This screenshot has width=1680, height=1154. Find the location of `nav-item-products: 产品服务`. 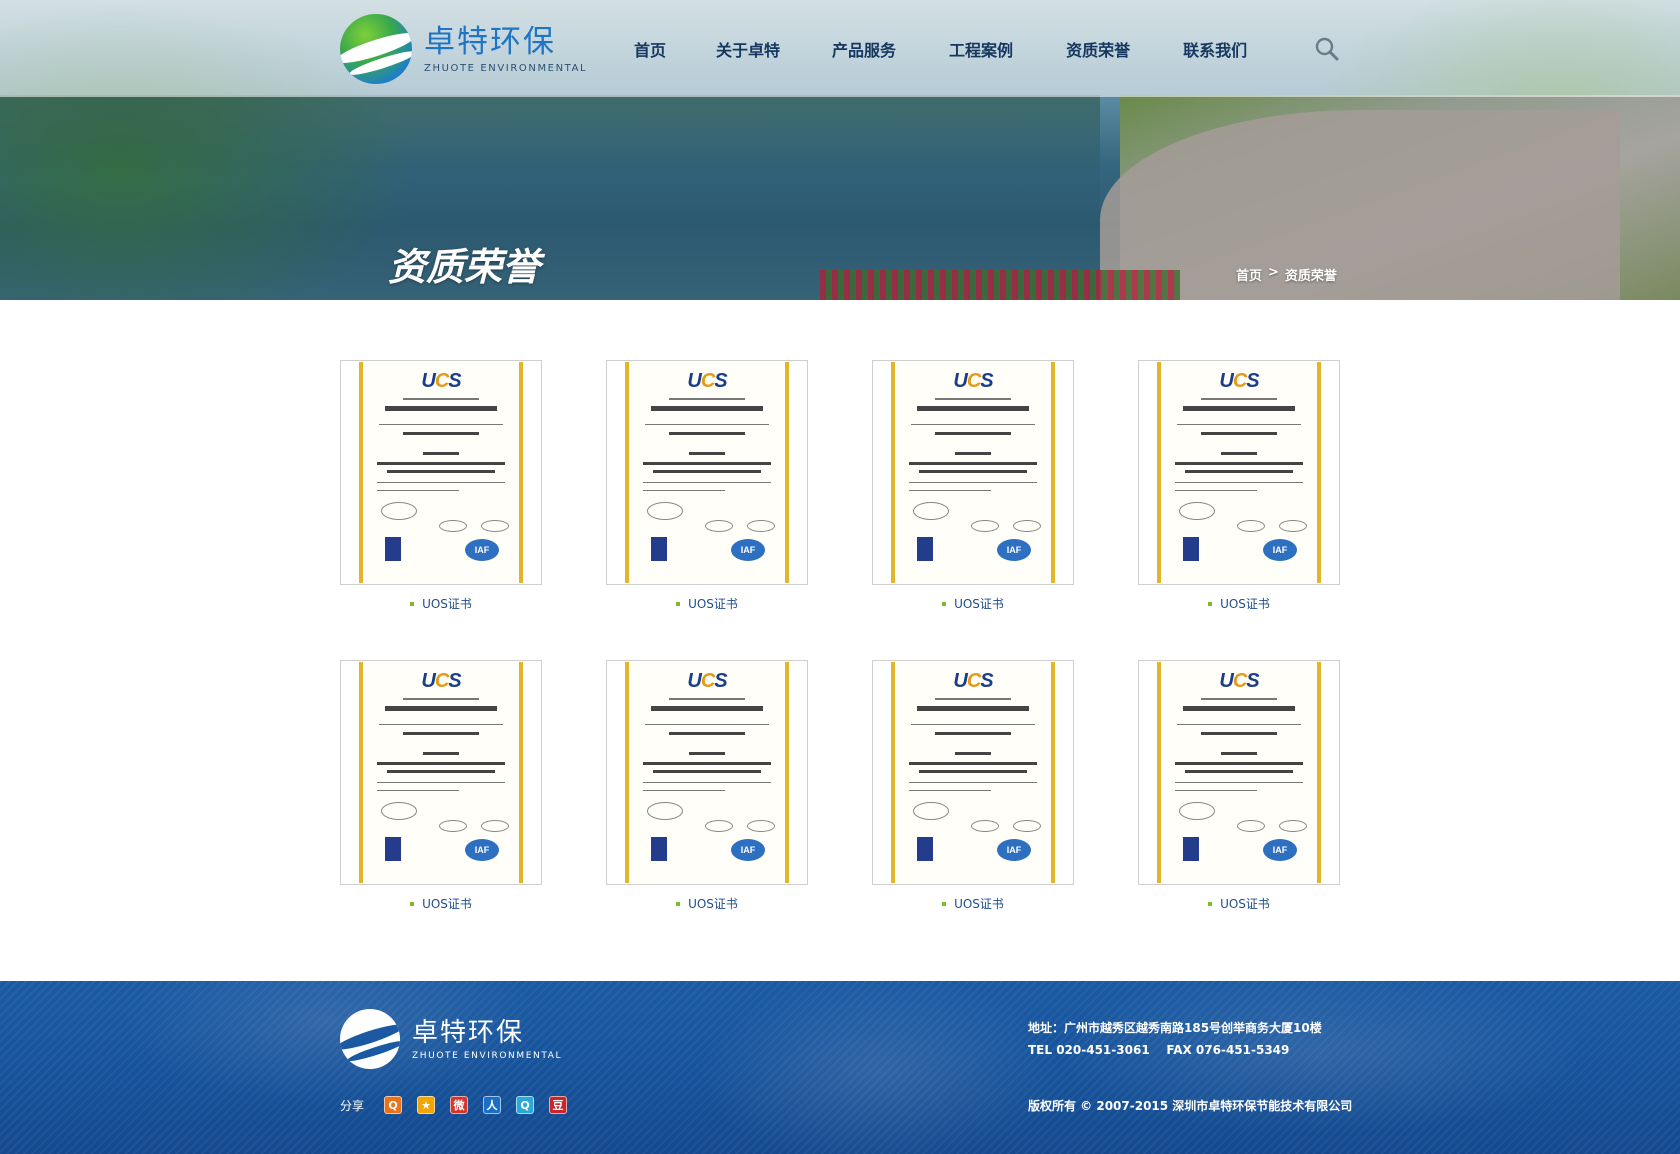

nav-item-products: 产品服务 is located at coordinates (864, 49).